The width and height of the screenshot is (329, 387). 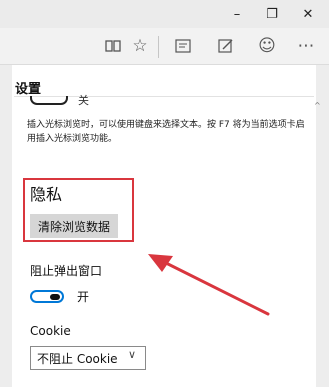 What do you see at coordinates (306, 46) in the screenshot?
I see `more-icon: ⋯` at bounding box center [306, 46].